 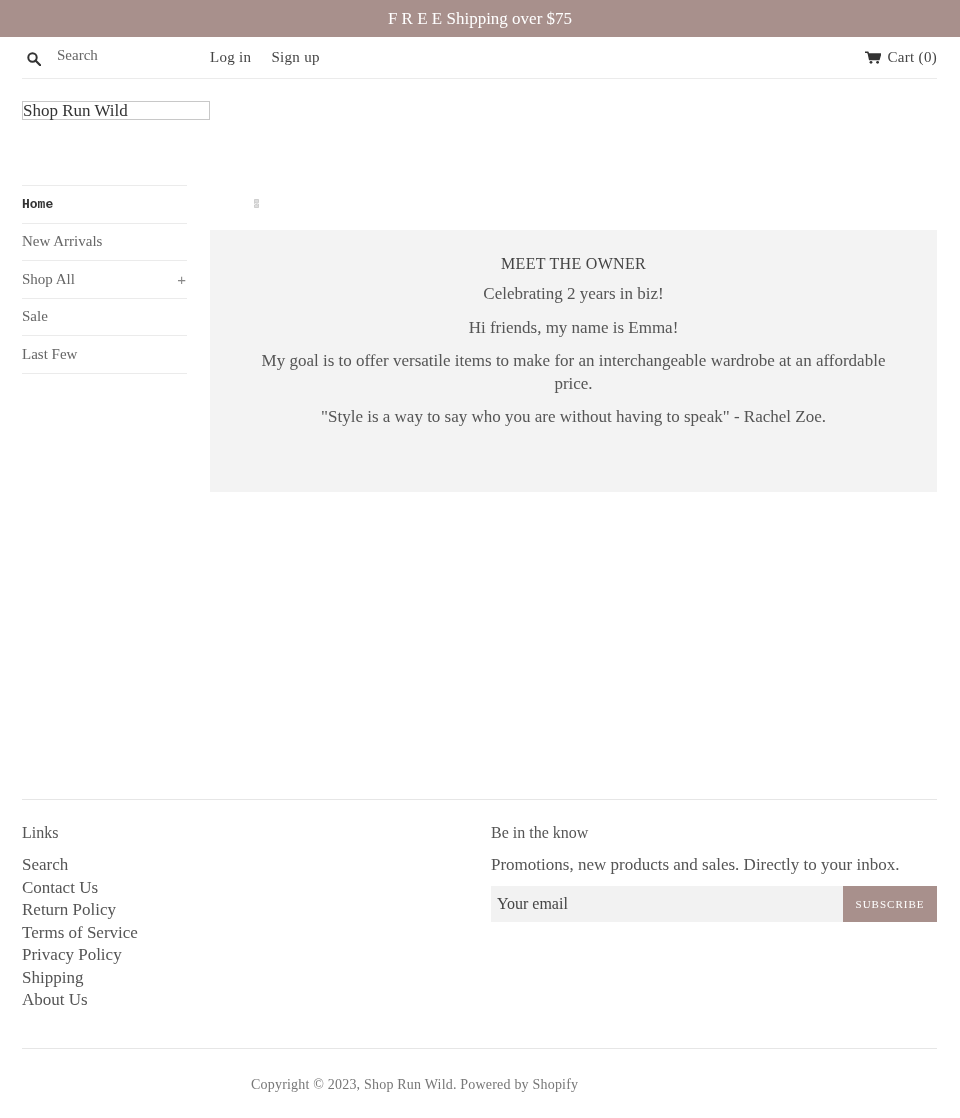 What do you see at coordinates (60, 887) in the screenshot?
I see `footer-link: Contact Us` at bounding box center [60, 887].